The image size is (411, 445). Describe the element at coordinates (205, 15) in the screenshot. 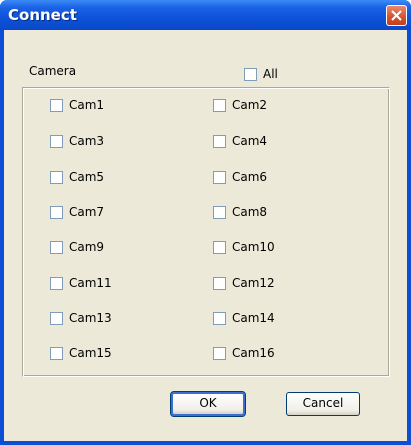

I see `title-bar: Connect` at that location.